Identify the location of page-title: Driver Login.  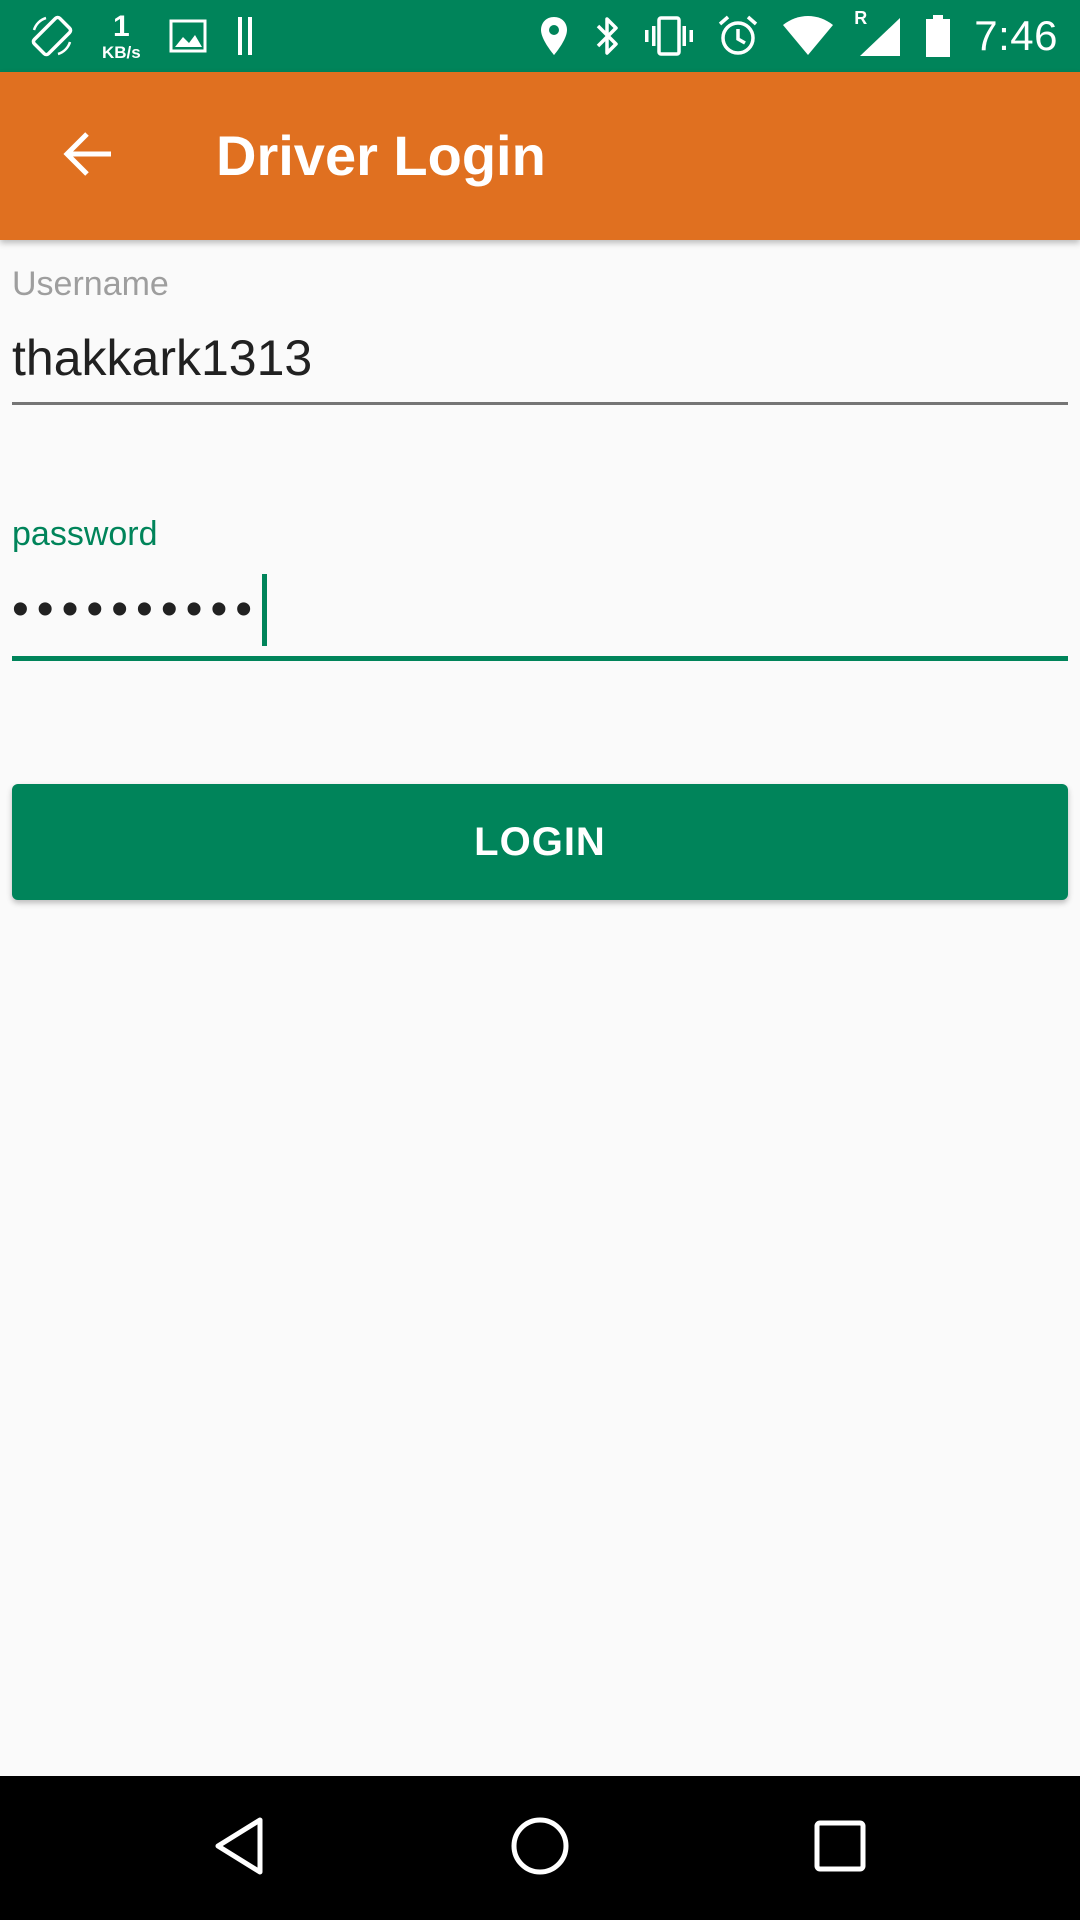
(381, 155).